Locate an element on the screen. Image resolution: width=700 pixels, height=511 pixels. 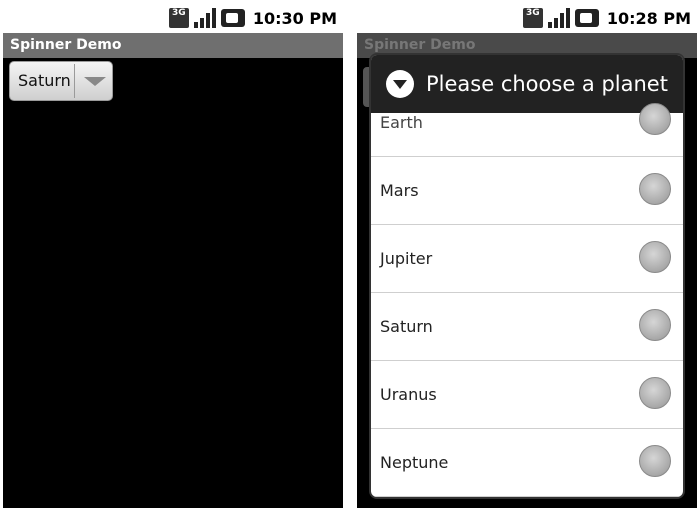
spinner-selected-value: Saturn is located at coordinates (44, 80).